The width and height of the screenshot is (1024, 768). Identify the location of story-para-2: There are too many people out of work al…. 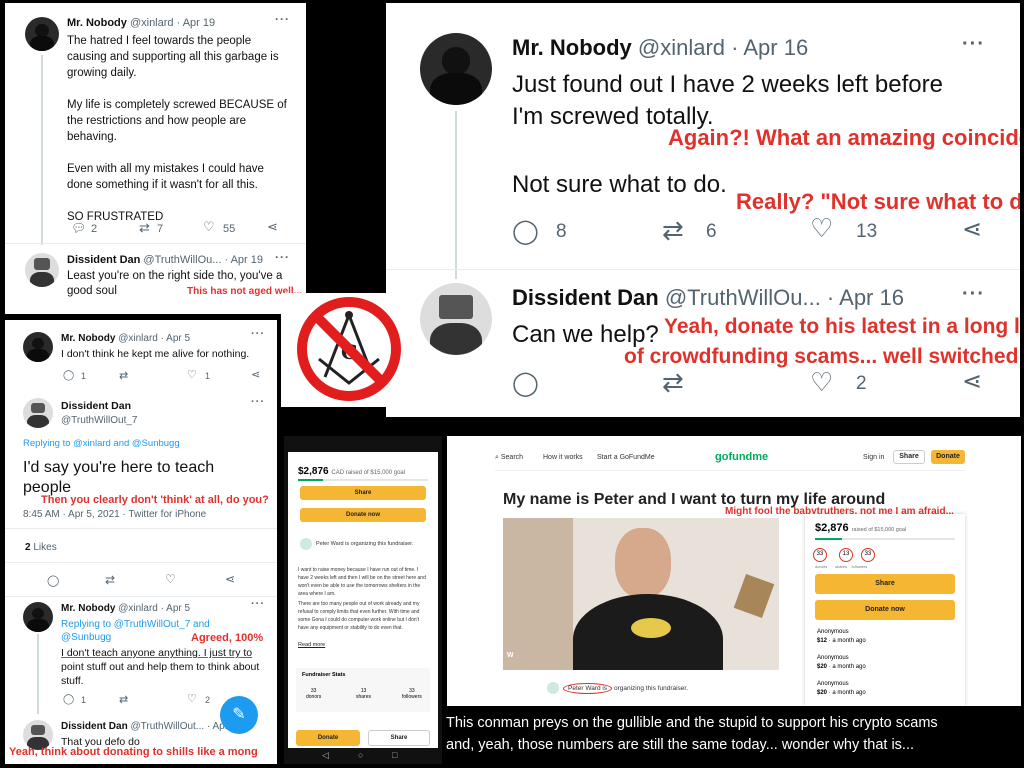
(359, 616).